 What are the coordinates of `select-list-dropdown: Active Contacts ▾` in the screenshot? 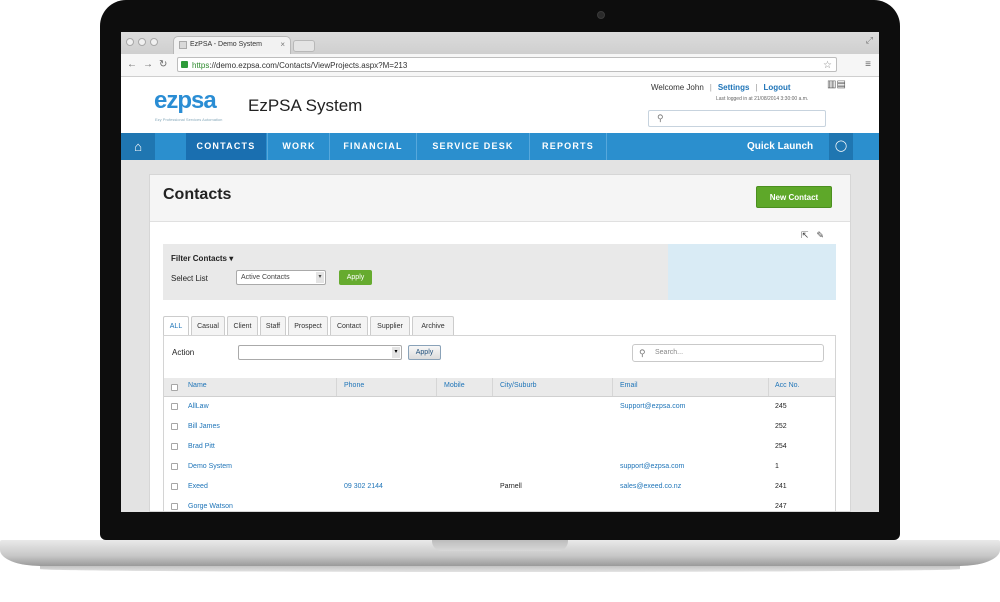 It's located at (281, 277).